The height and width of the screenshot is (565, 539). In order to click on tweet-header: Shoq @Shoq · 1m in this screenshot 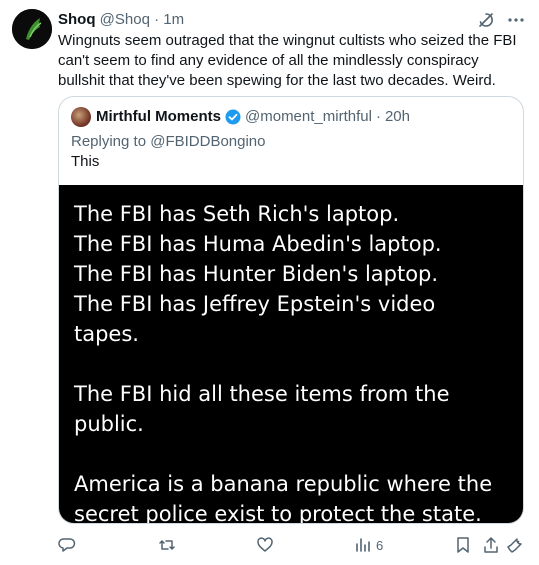, I will do `click(292, 20)`.